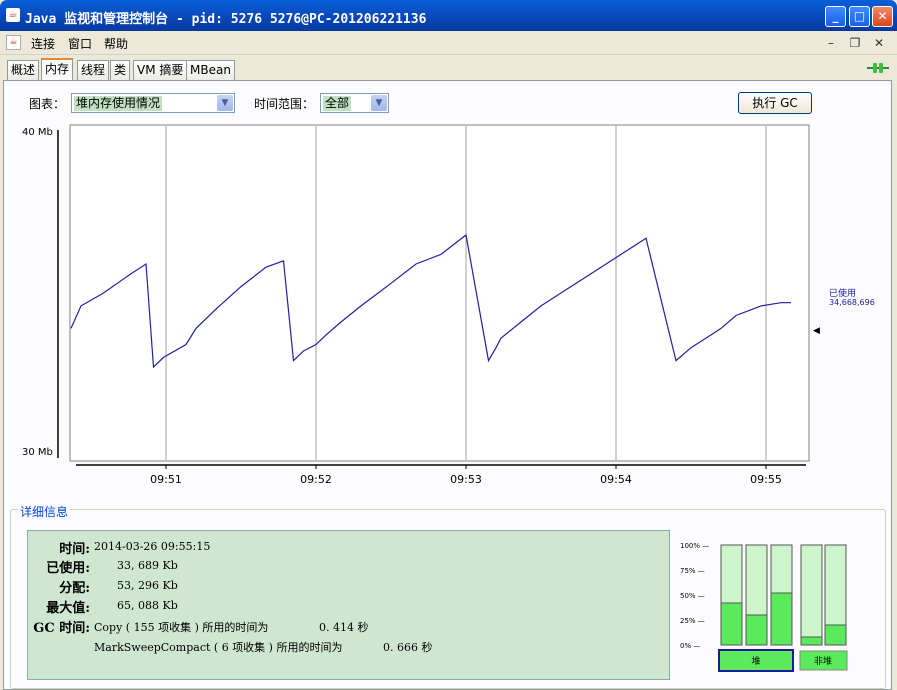  I want to click on max-key: 最大值:, so click(68, 608).